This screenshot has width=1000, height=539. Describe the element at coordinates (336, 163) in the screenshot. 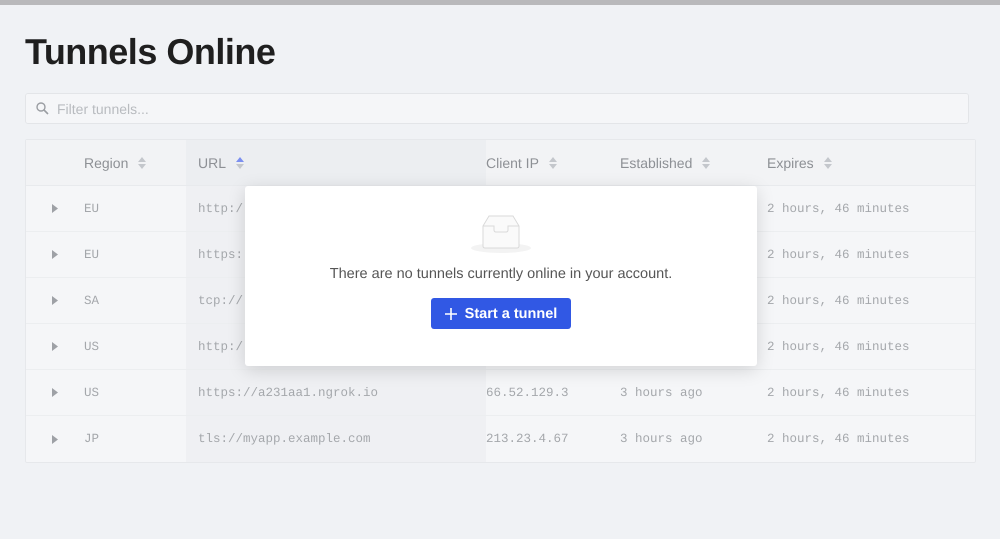

I see `column-header: URL` at that location.